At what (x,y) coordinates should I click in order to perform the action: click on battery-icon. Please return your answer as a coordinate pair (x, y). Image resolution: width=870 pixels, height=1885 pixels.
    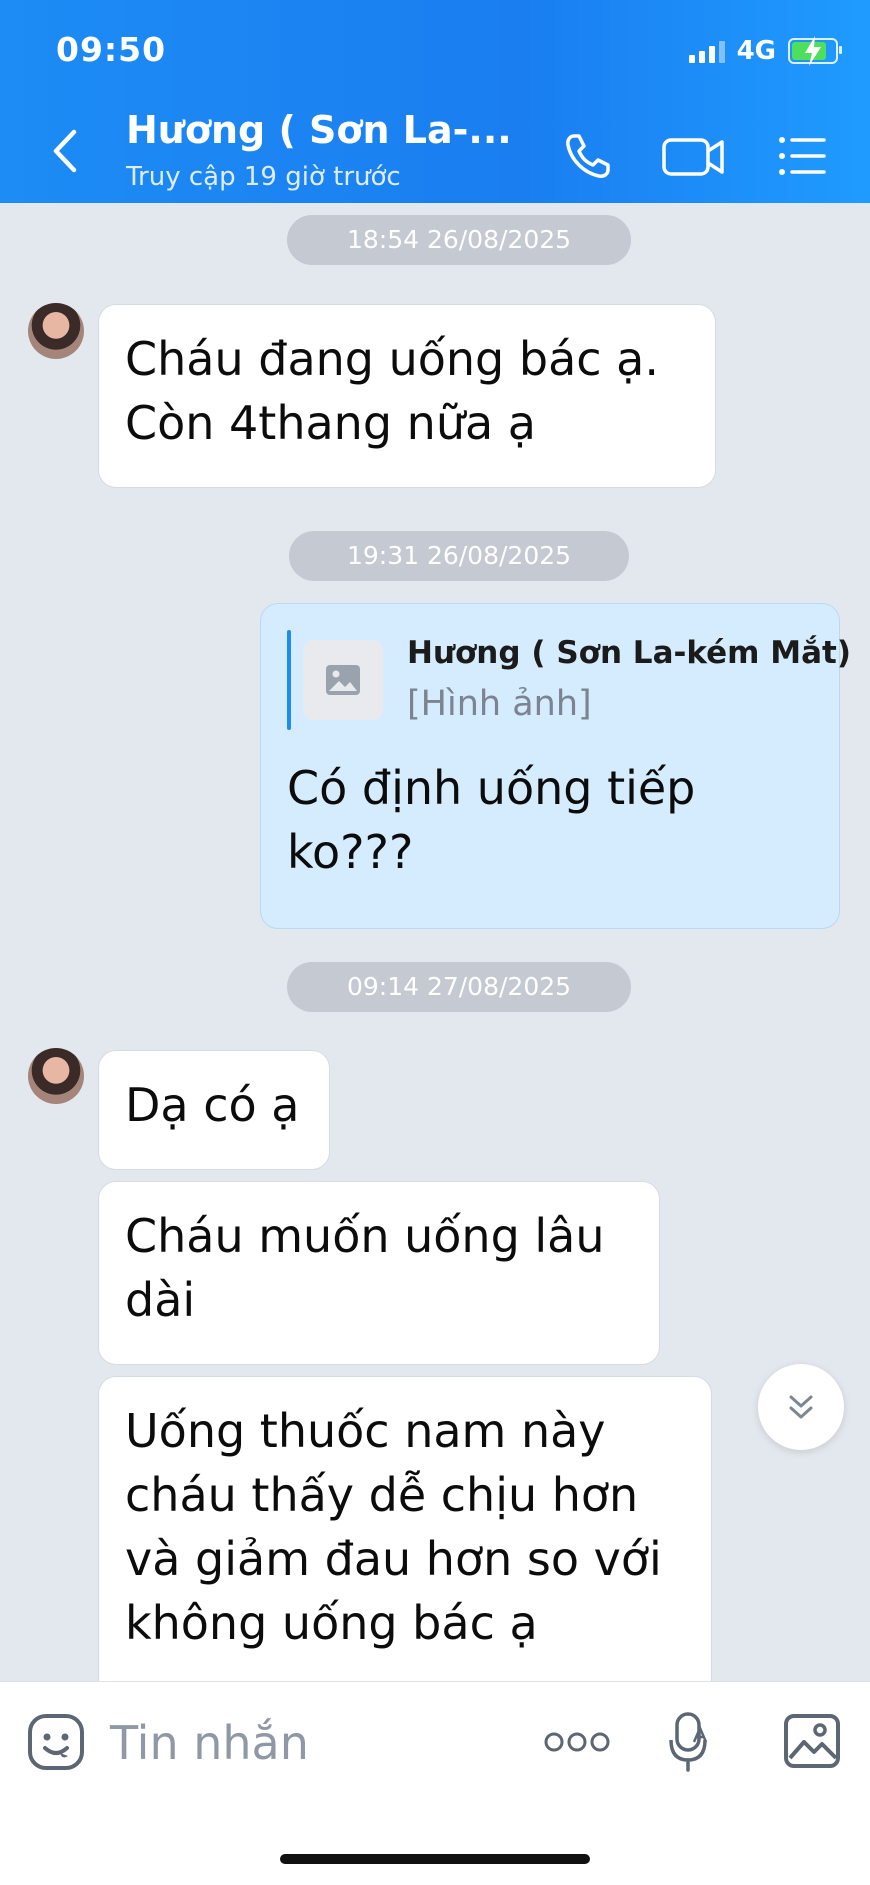
    Looking at the image, I should click on (815, 51).